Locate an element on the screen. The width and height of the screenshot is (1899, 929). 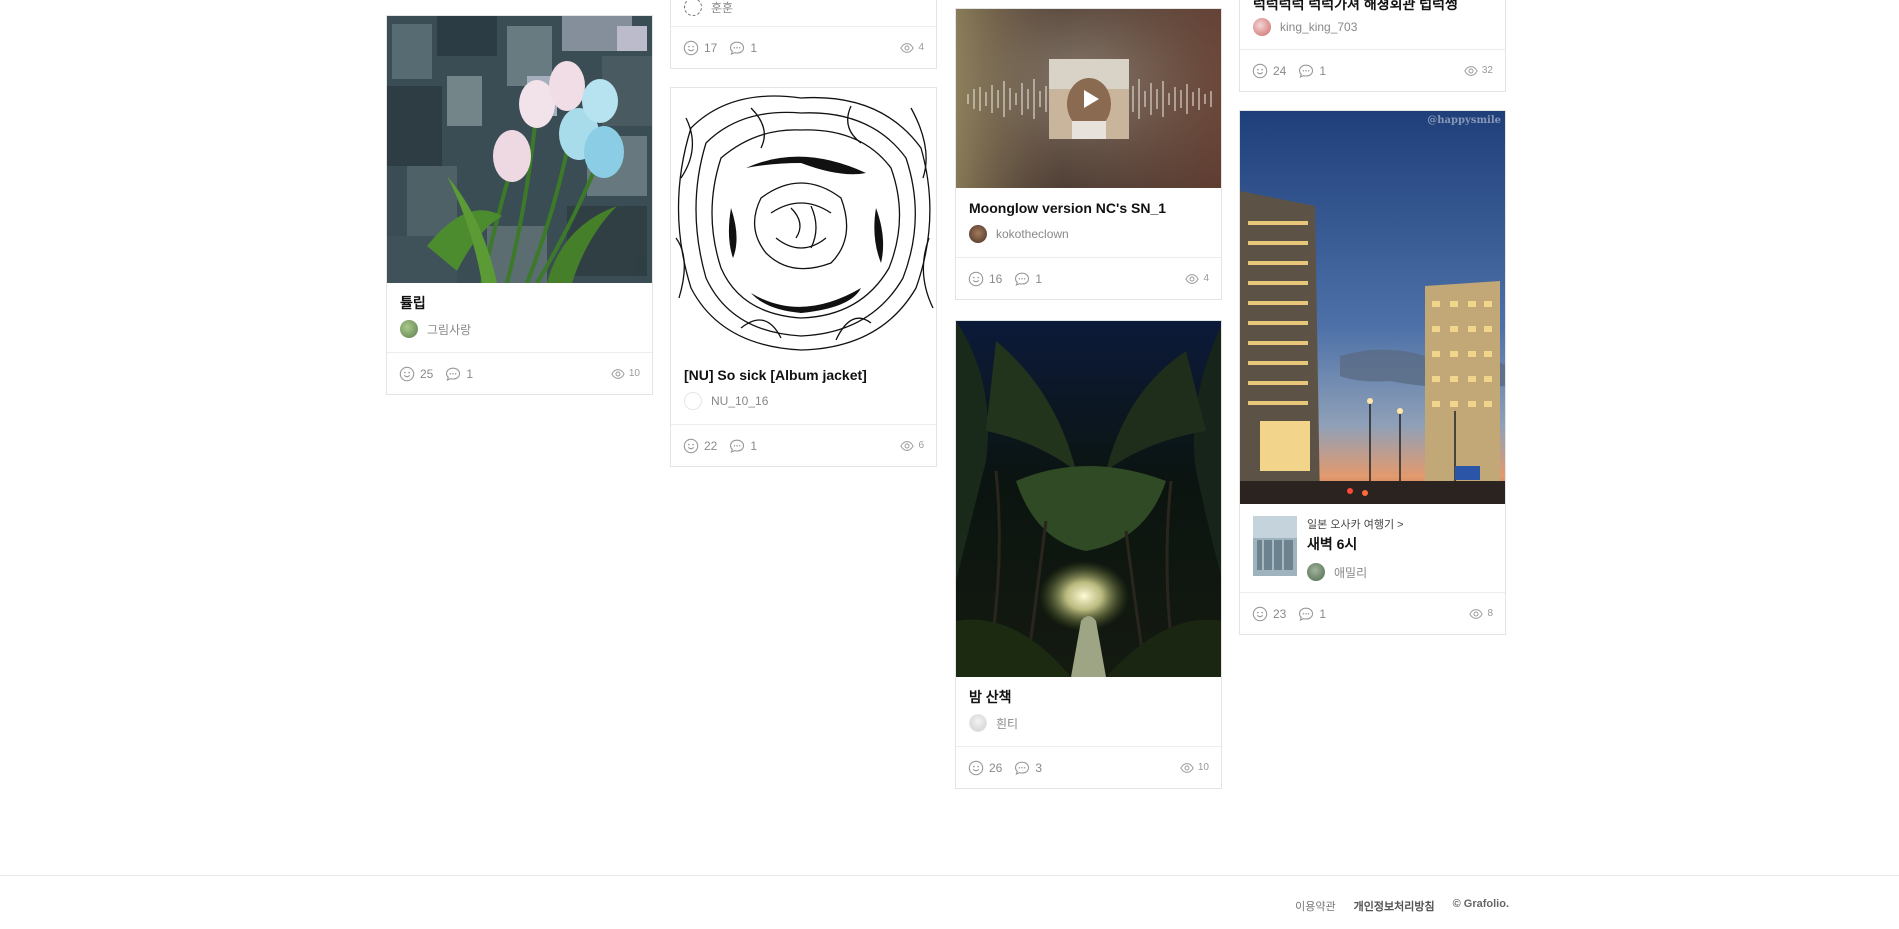
like-count: 23 is located at coordinates (1280, 613).